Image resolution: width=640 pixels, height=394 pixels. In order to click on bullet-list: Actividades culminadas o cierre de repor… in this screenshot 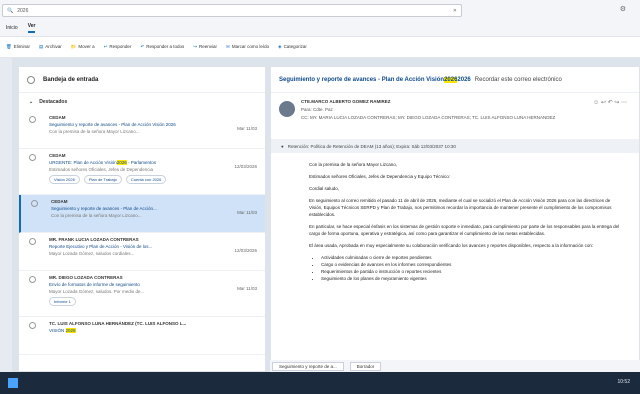, I will do `click(466, 268)`.